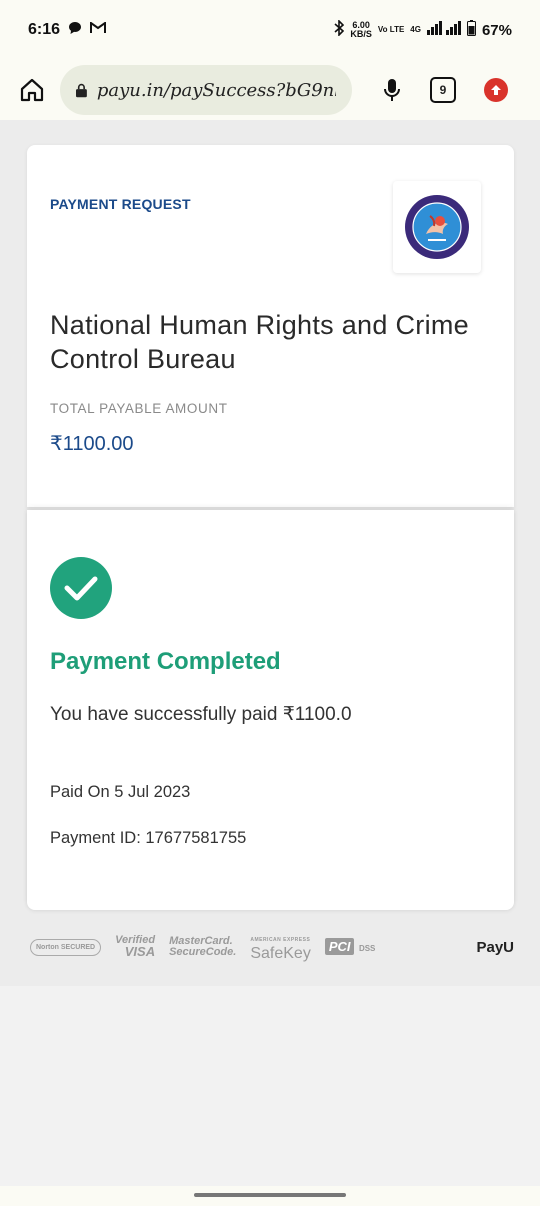 This screenshot has height=1206, width=540. What do you see at coordinates (201, 714) in the screenshot?
I see `payment-success-message: You have successfully paid ₹1100.0` at bounding box center [201, 714].